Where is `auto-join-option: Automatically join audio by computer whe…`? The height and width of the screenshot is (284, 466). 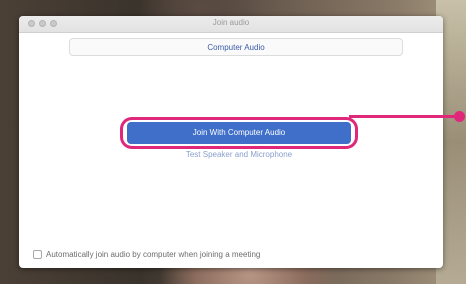 auto-join-option: Automatically join audio by computer whe… is located at coordinates (146, 254).